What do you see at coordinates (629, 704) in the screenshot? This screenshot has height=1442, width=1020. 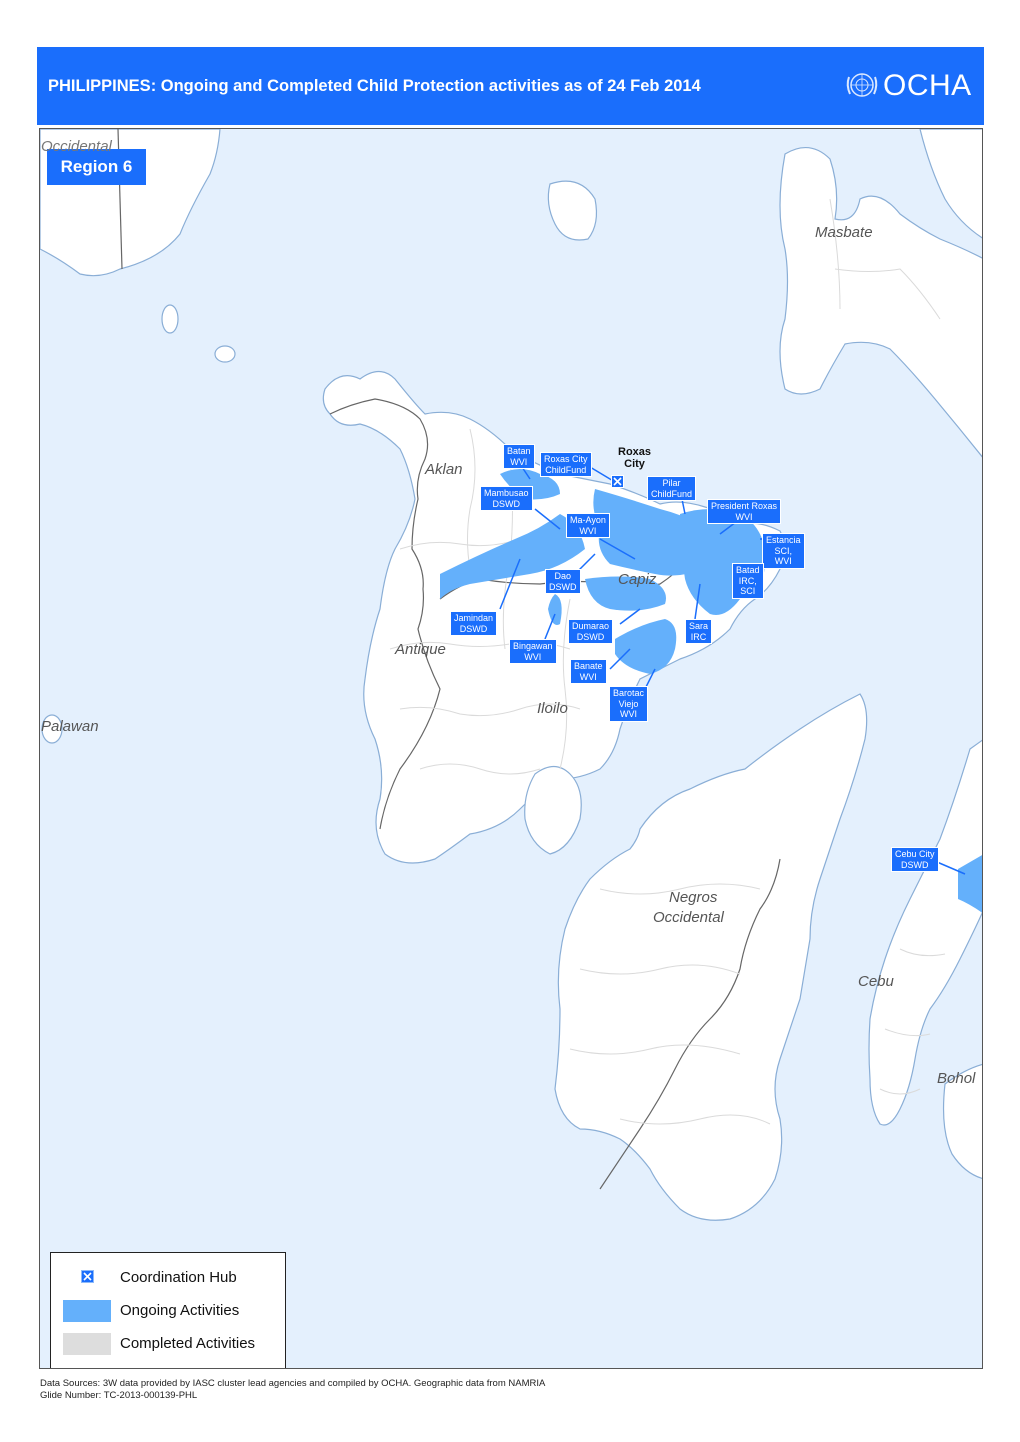 I see `callout-barotac-viejo: Barotac Viejo WVI` at bounding box center [629, 704].